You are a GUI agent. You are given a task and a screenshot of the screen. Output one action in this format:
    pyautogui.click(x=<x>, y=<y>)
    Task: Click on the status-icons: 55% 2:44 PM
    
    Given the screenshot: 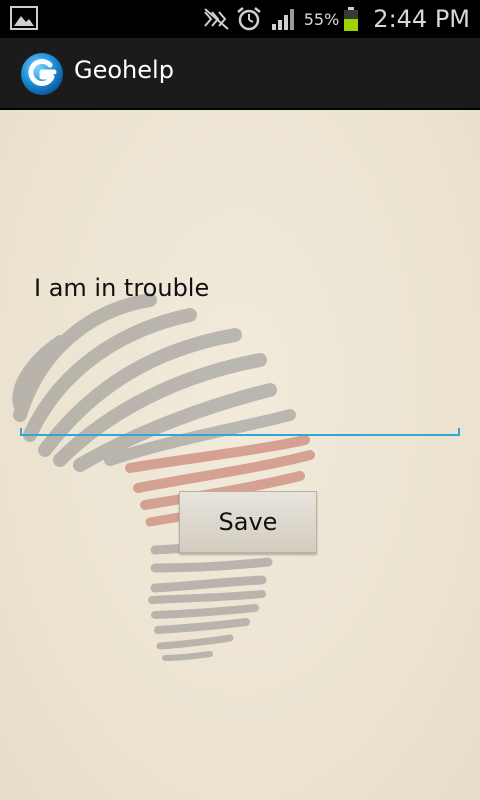 What is the action you would take?
    pyautogui.click(x=336, y=19)
    